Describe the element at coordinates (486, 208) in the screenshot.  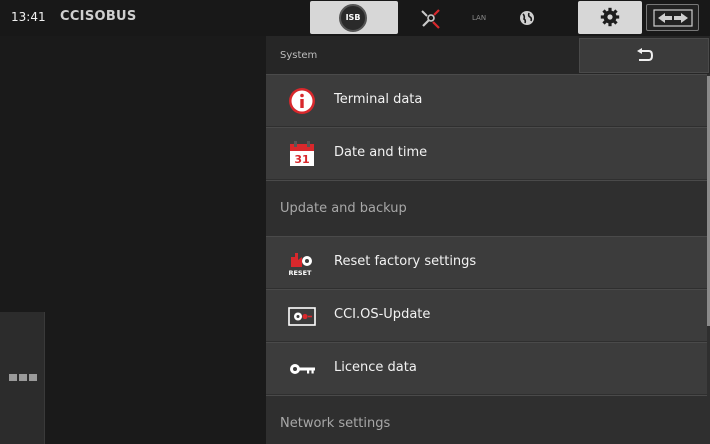
I see `section-update-backup: Update and backup` at that location.